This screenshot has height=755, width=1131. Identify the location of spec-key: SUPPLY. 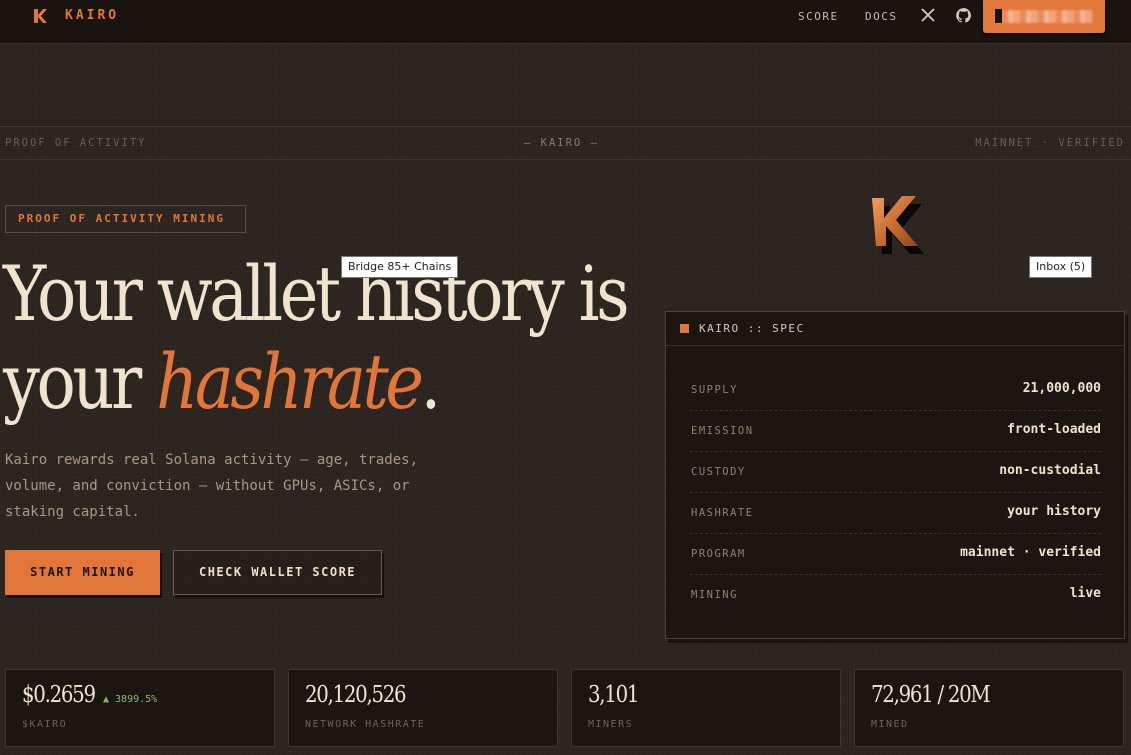
(714, 390).